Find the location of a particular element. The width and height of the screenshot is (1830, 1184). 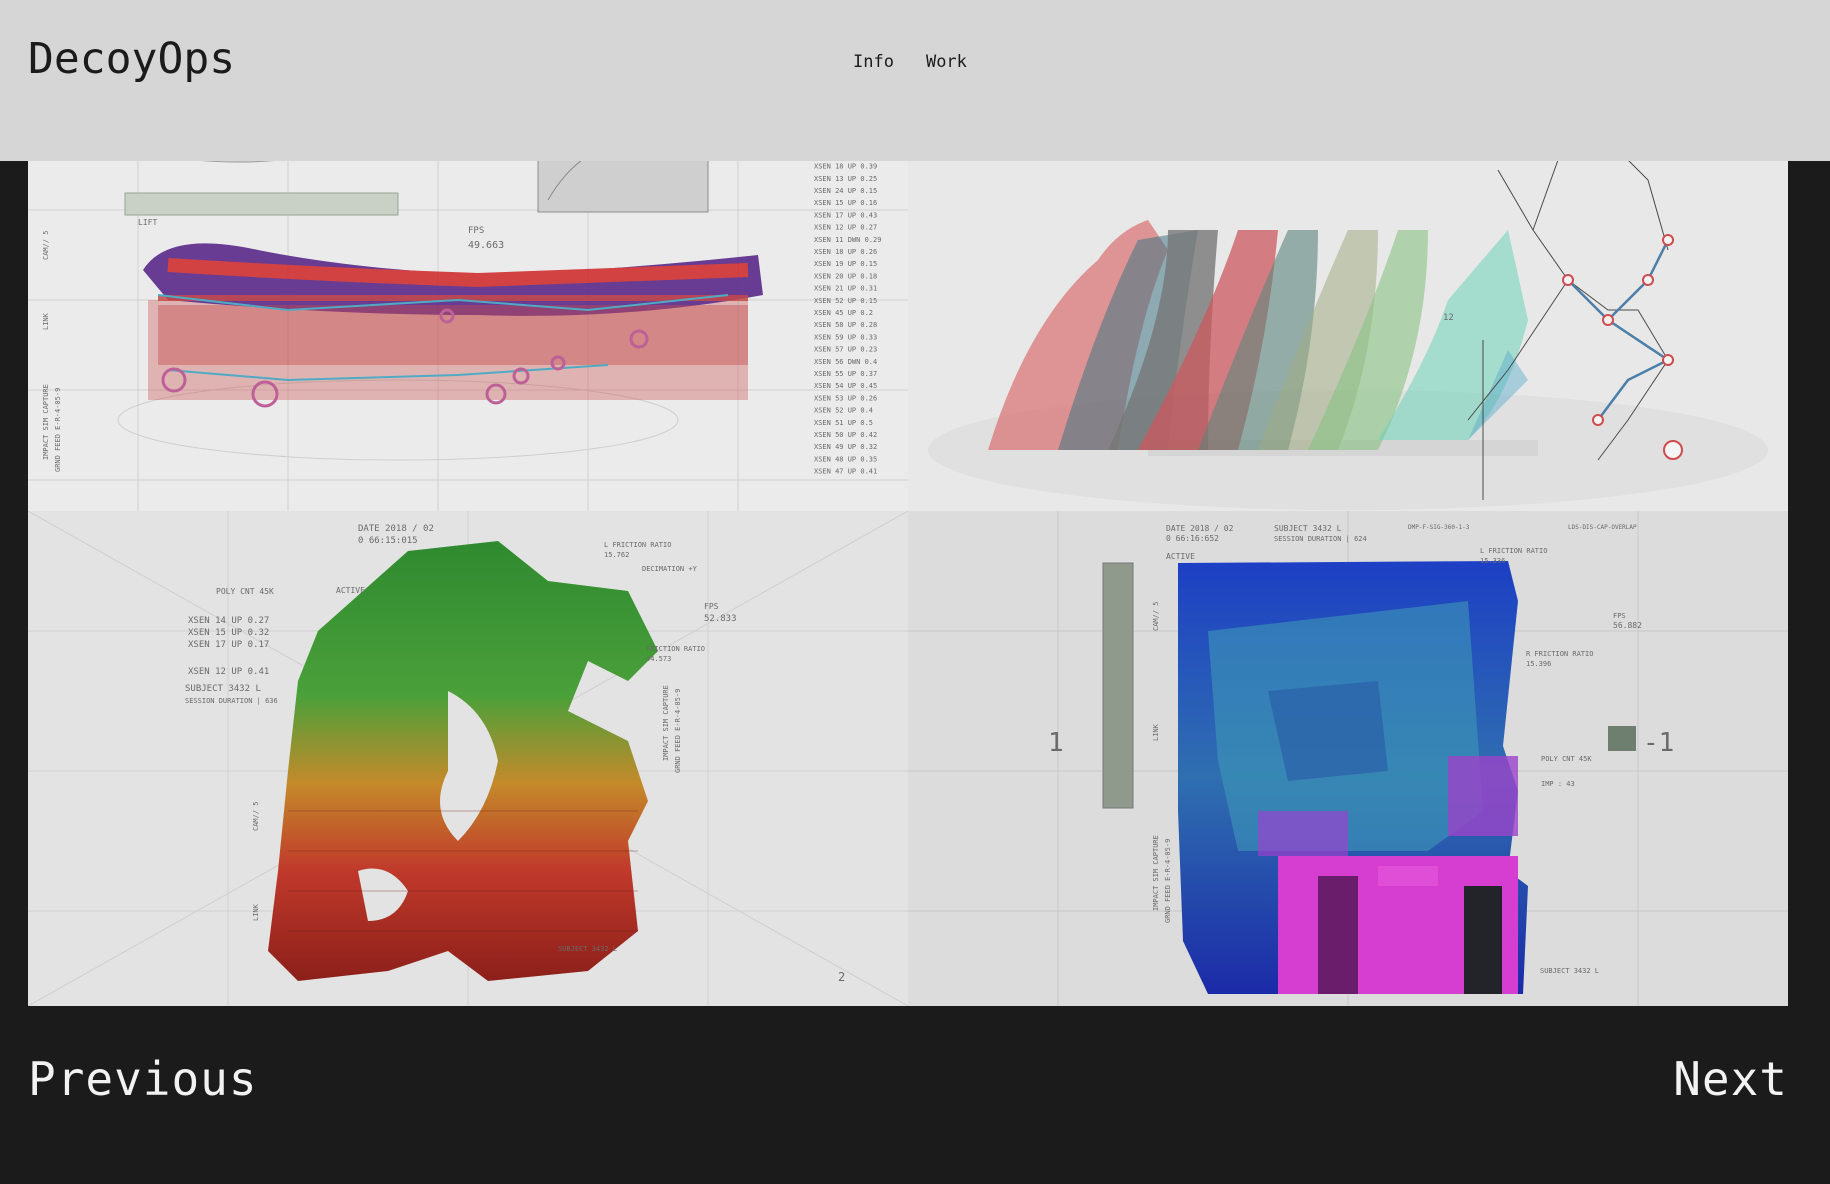

previous-link: Previous is located at coordinates (143, 1079).